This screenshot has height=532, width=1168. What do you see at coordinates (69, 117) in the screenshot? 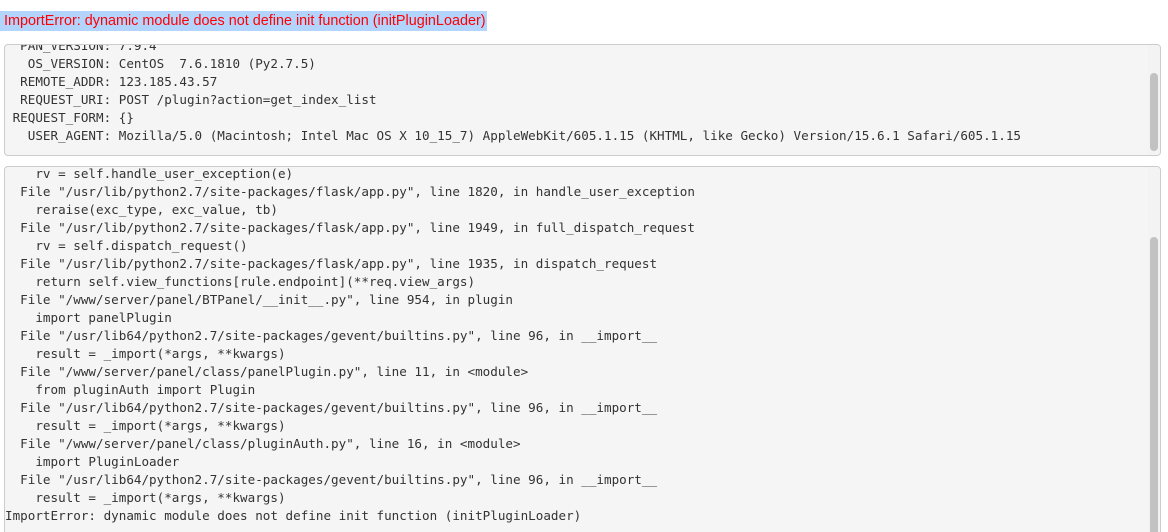
I see `env-line: REQUEST_FORM: {}` at bounding box center [69, 117].